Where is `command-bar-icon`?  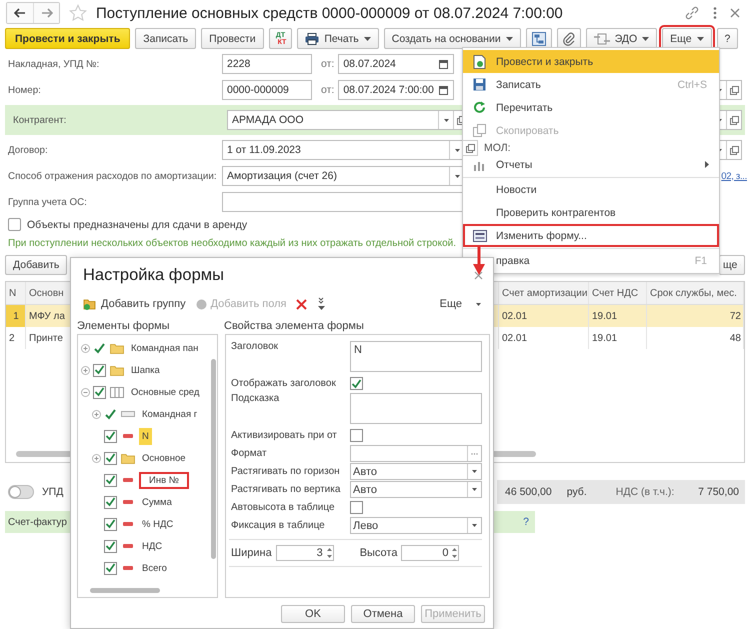
command-bar-icon is located at coordinates (128, 414).